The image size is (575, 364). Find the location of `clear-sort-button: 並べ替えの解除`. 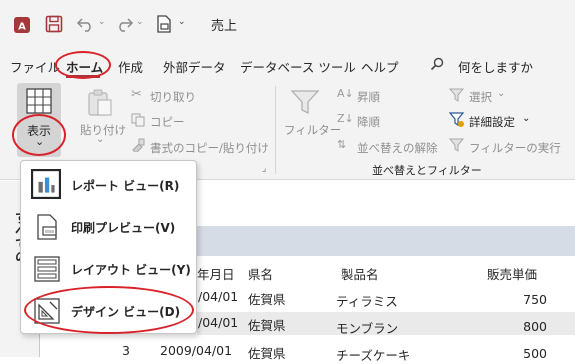

clear-sort-button: 並べ替えの解除 is located at coordinates (397, 148).